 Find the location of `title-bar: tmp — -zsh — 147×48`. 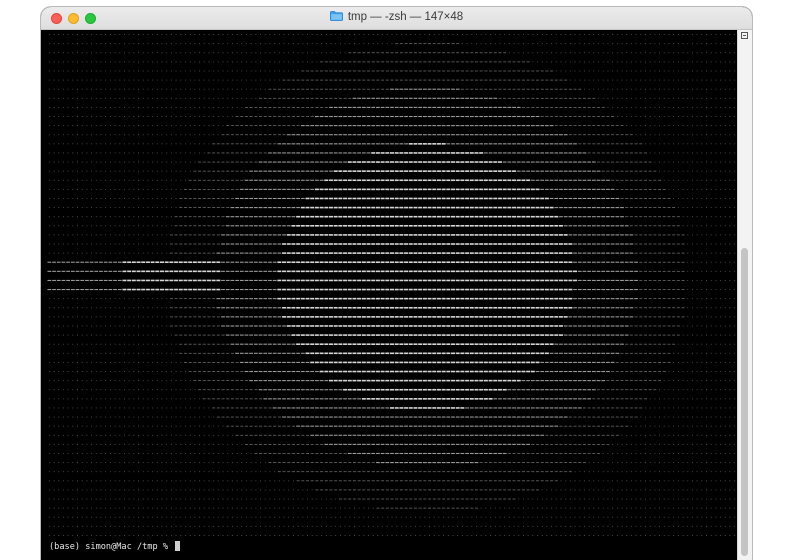

title-bar: tmp — -zsh — 147×48 is located at coordinates (396, 18).